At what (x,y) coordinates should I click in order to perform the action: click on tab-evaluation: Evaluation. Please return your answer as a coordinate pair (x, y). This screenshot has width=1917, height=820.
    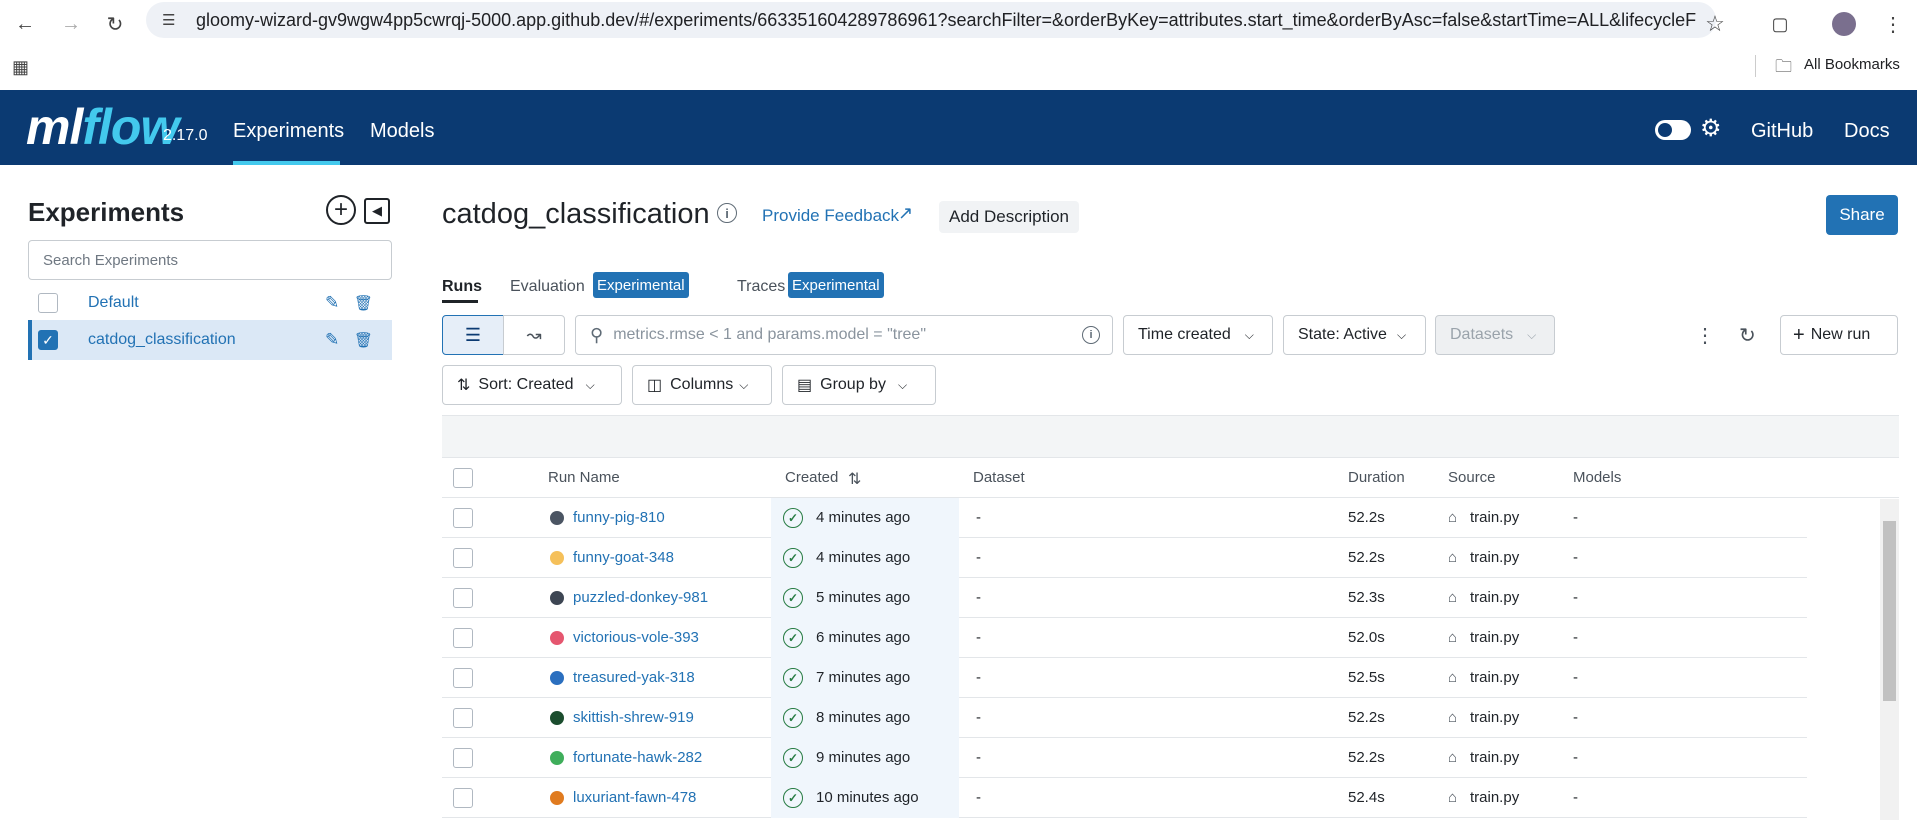
    Looking at the image, I should click on (547, 287).